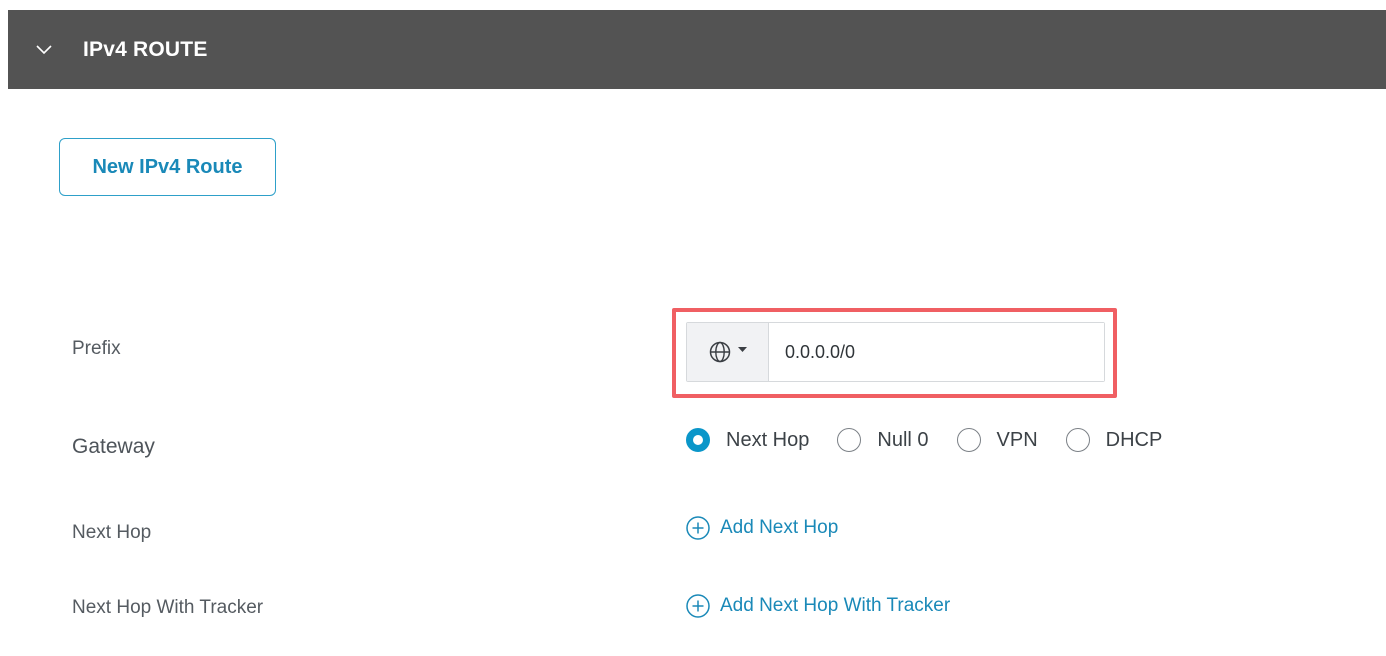 The image size is (1386, 656). I want to click on section-title: IPv4 ROUTE, so click(145, 49).